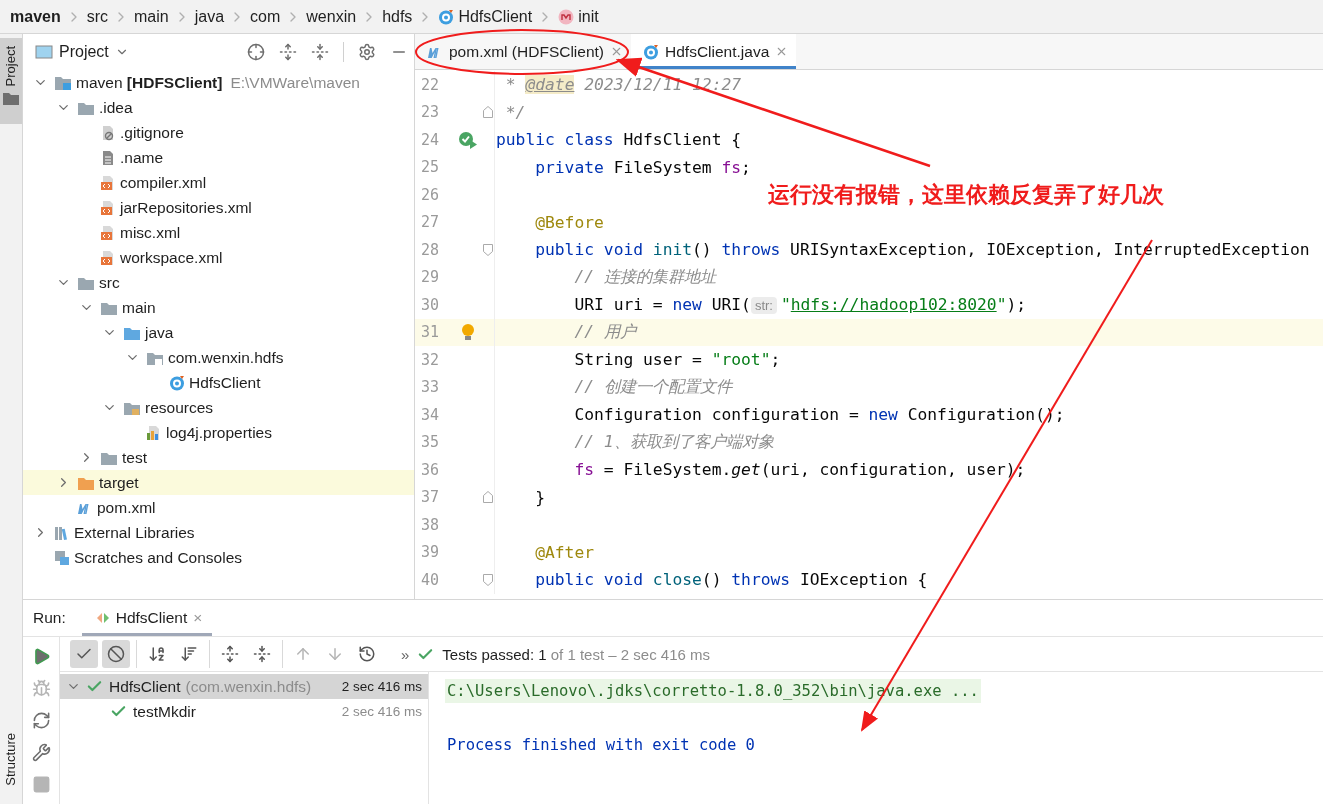 Image resolution: width=1323 pixels, height=804 pixels. I want to click on editor-tab: pom.xml (HDFSClient), so click(523, 51).